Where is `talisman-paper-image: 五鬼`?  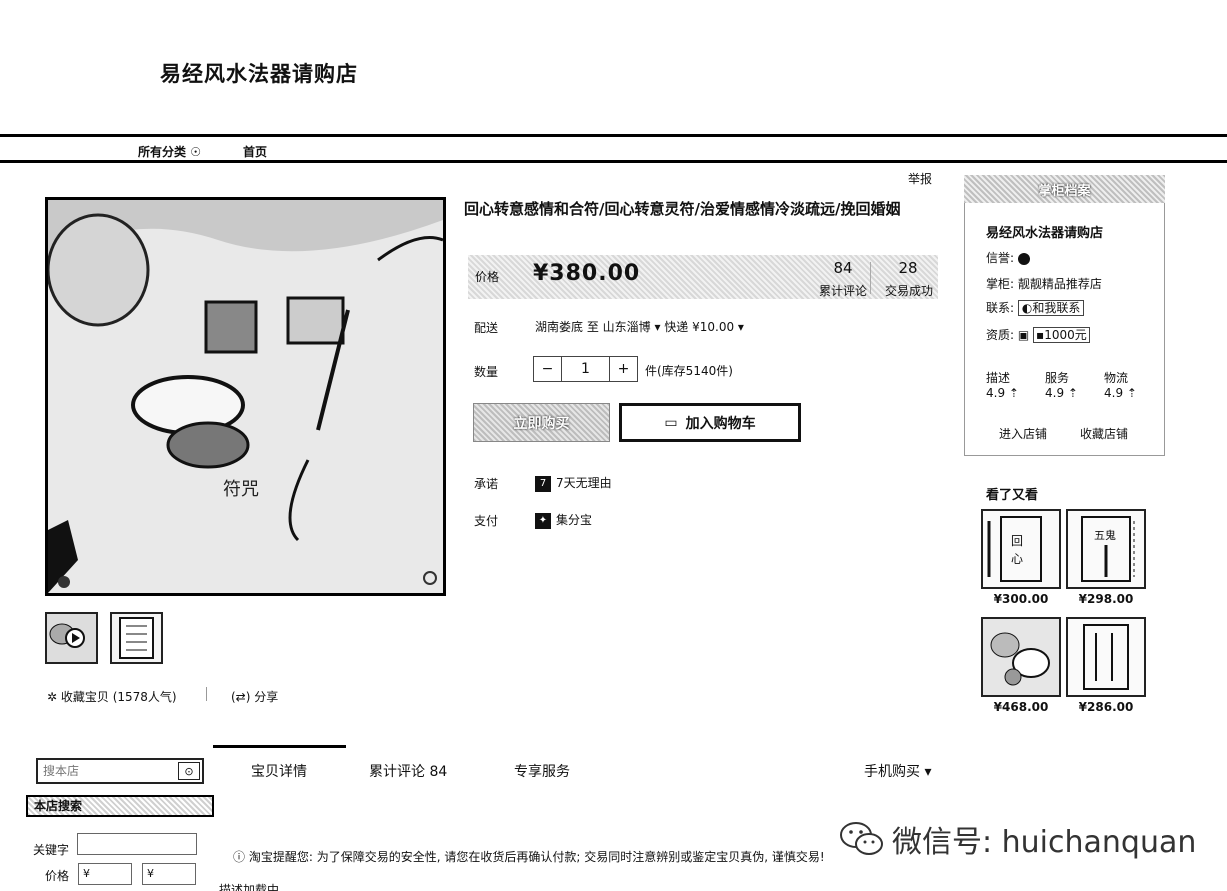 talisman-paper-image: 五鬼 is located at coordinates (1106, 549).